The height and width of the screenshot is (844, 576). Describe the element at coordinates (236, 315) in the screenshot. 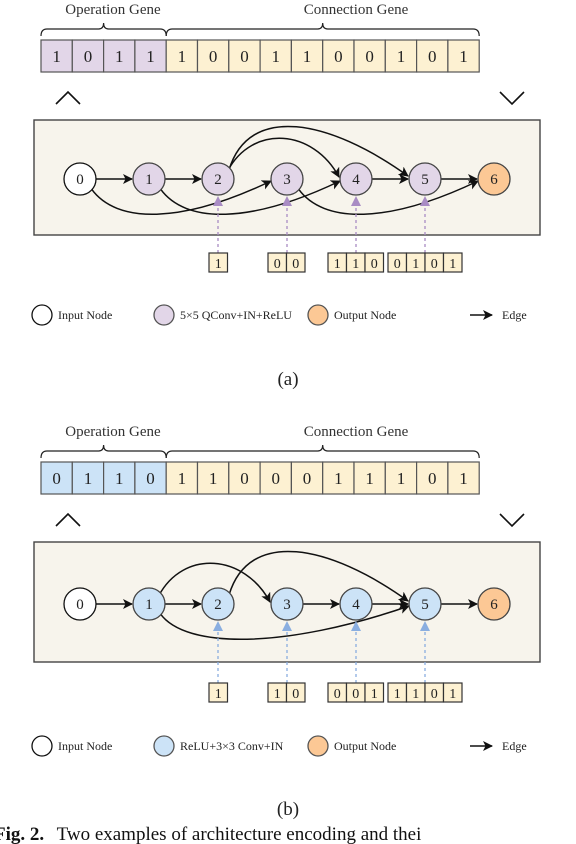

I see `legend-label: 5×5 QConv+IN+ReLU` at that location.